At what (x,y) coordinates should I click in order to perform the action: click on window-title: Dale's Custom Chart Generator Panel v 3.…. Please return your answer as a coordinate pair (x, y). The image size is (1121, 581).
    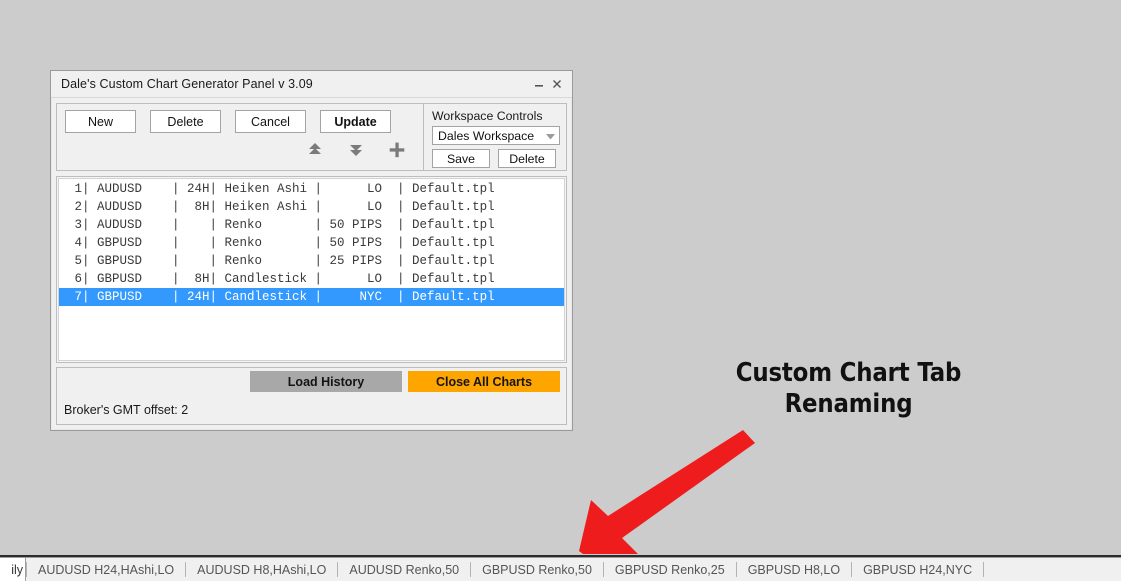
    Looking at the image, I should click on (187, 84).